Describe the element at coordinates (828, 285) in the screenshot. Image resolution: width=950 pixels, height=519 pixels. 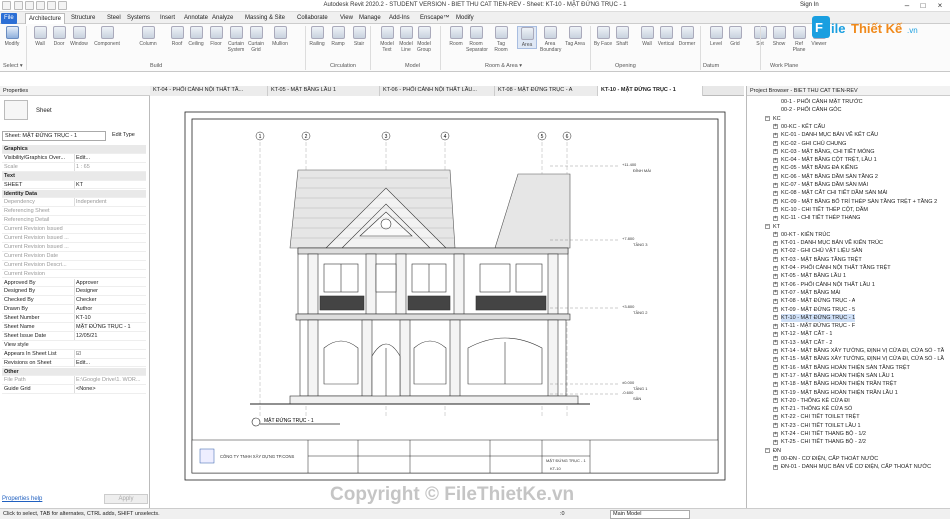
I see `browser-item: KT-06 - PHỐI CẢNH NỘI THẤT LẦU 1` at that location.